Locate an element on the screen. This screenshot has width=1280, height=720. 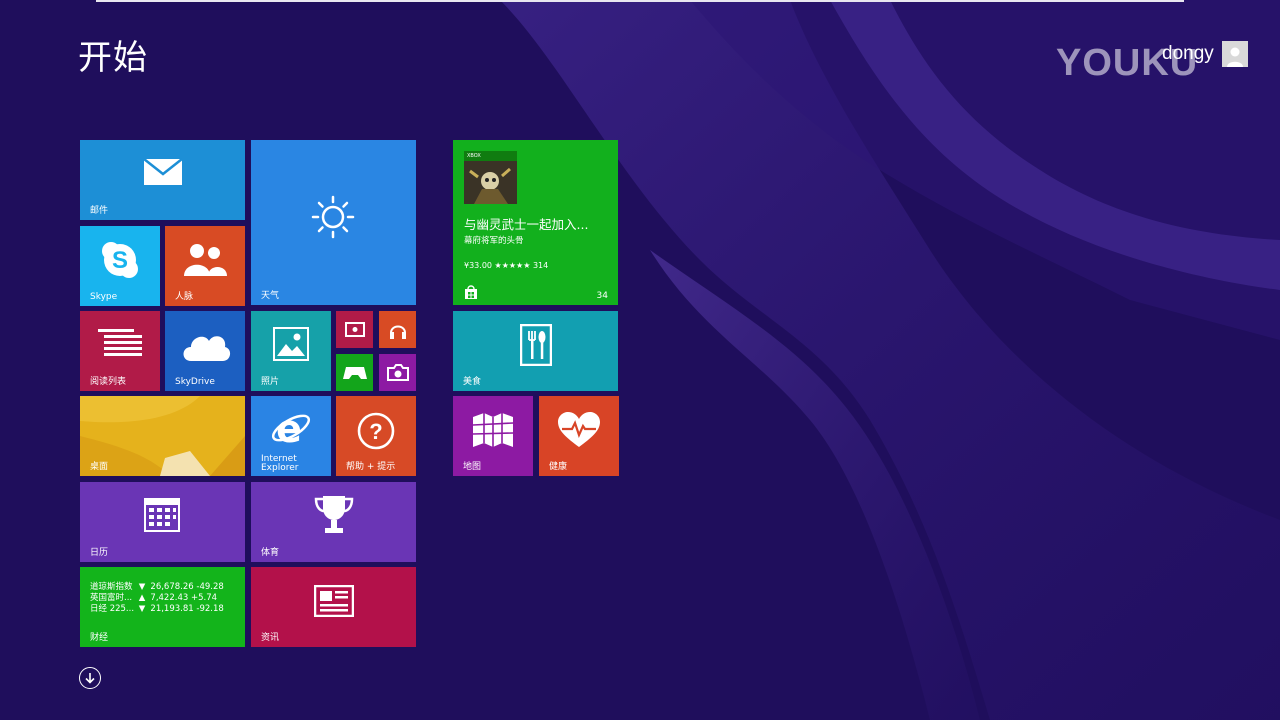
tile-ie-label: Internet Explorer is located at coordinates (279, 464).